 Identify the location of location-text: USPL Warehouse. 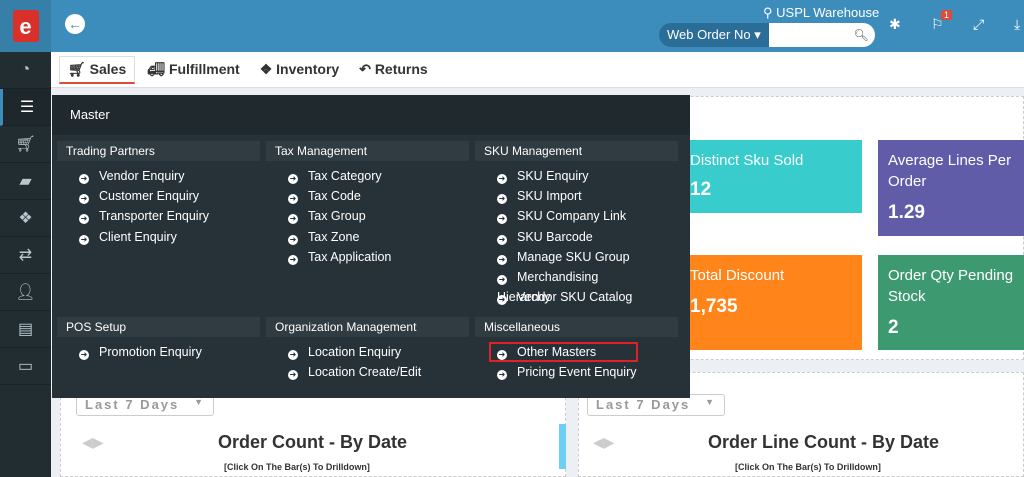
(828, 12).